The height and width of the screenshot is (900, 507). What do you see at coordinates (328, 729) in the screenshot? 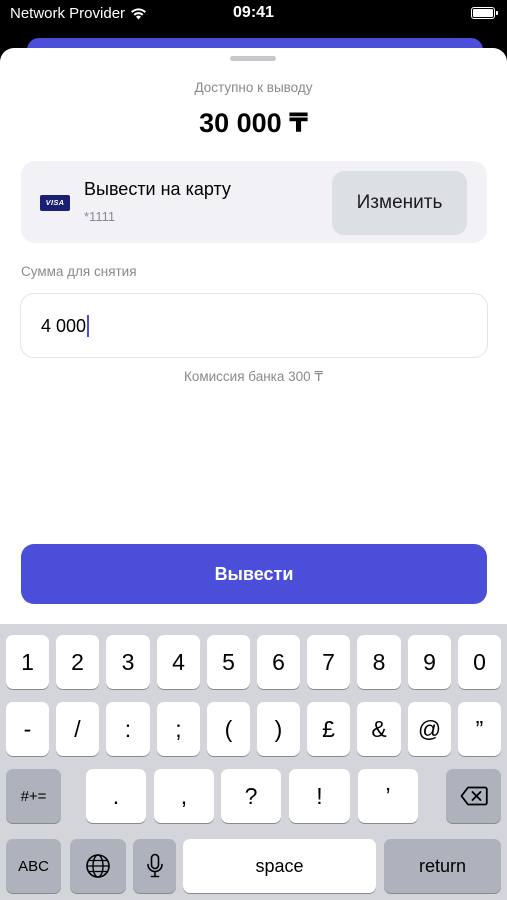
I see `key-pound: £` at bounding box center [328, 729].